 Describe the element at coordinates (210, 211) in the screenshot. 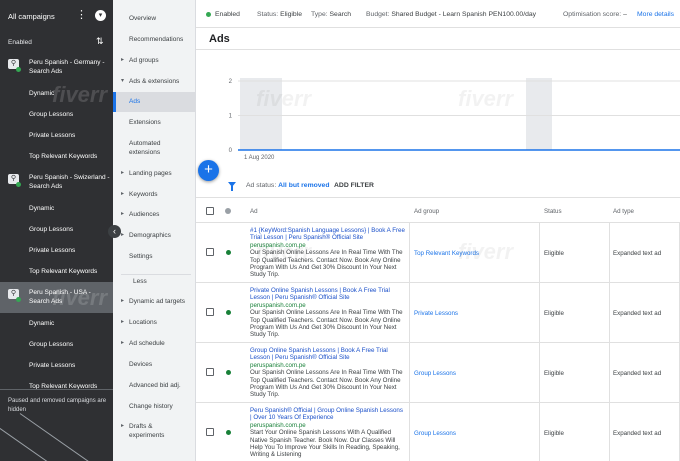

I see `select-all-checkbox` at that location.